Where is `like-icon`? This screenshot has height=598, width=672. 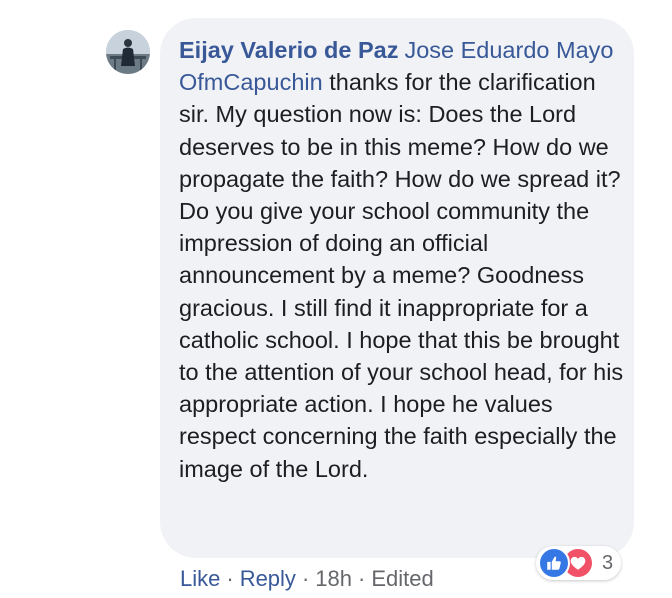 like-icon is located at coordinates (554, 563).